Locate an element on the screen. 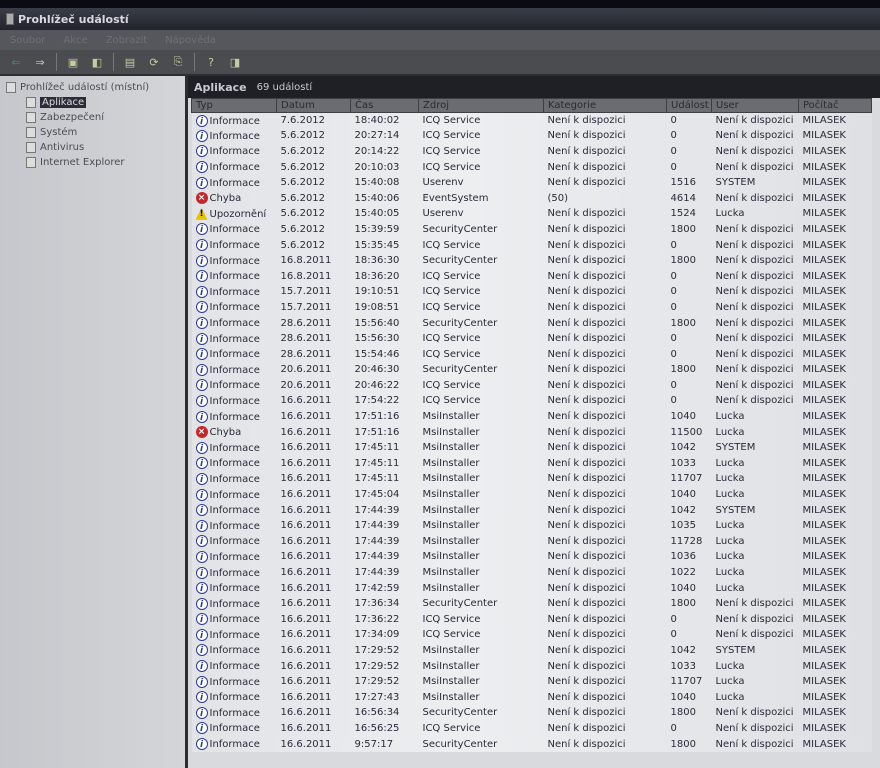 This screenshot has height=768, width=880. cell-text: MsiInstaller is located at coordinates (451, 479).